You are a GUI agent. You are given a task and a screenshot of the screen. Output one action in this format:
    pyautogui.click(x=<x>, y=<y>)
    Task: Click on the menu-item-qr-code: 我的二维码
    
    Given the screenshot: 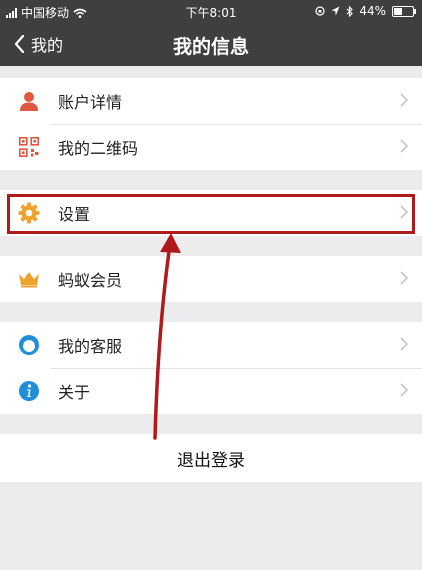 What is the action you would take?
    pyautogui.click(x=211, y=147)
    